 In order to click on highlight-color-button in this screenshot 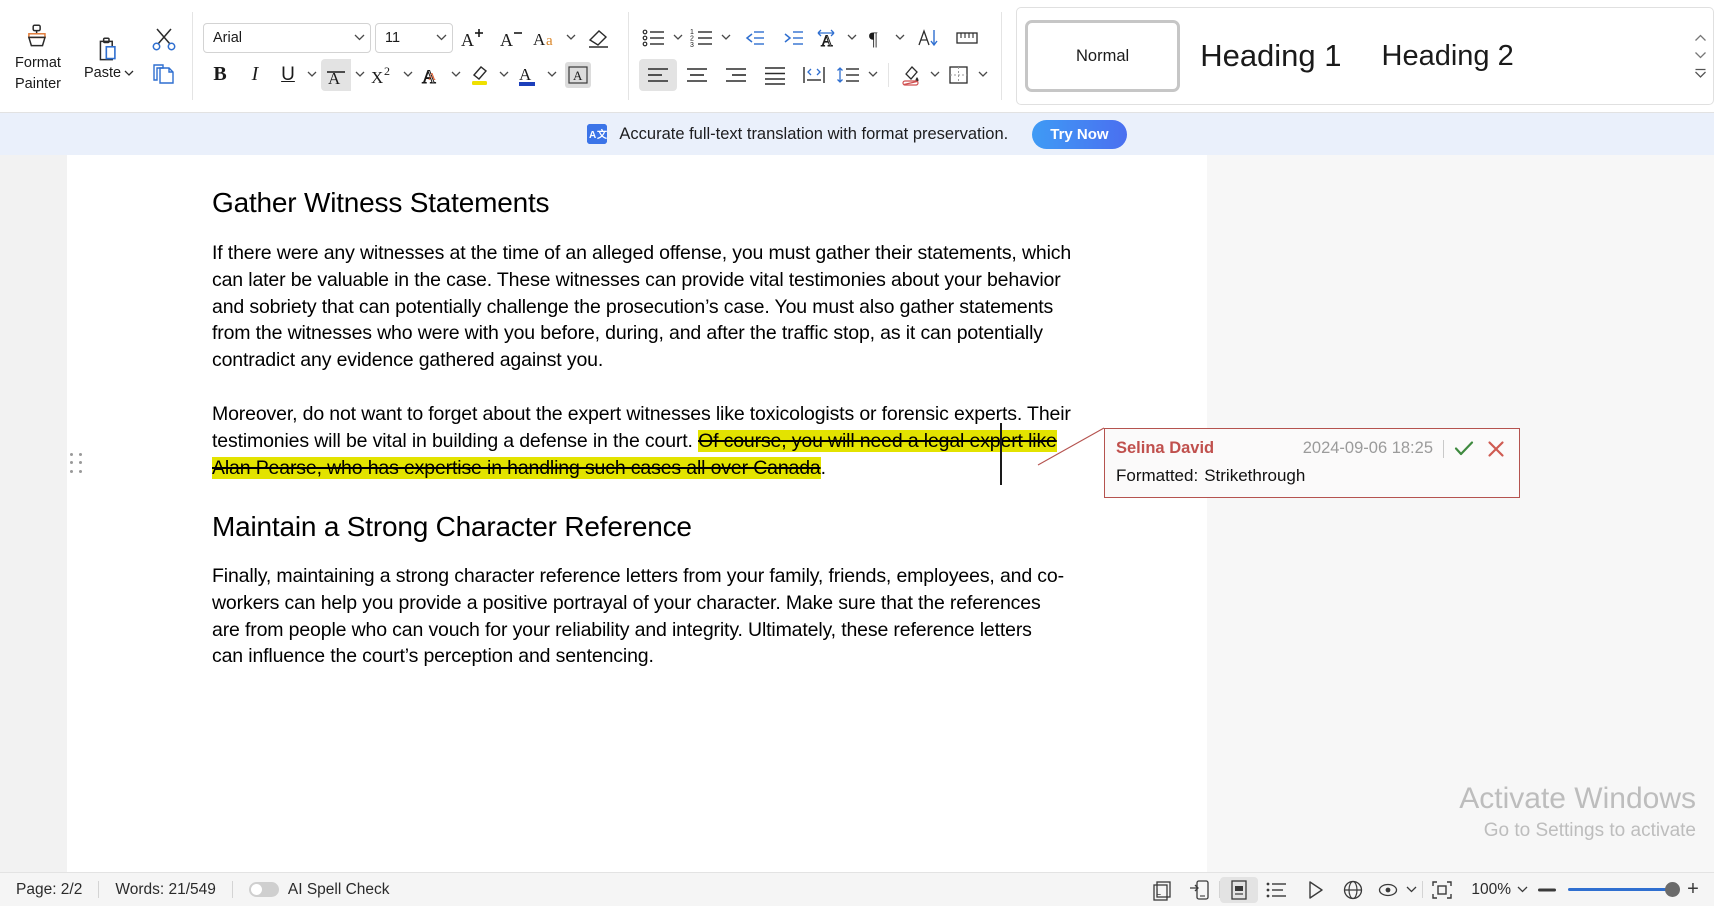, I will do `click(488, 75)`.